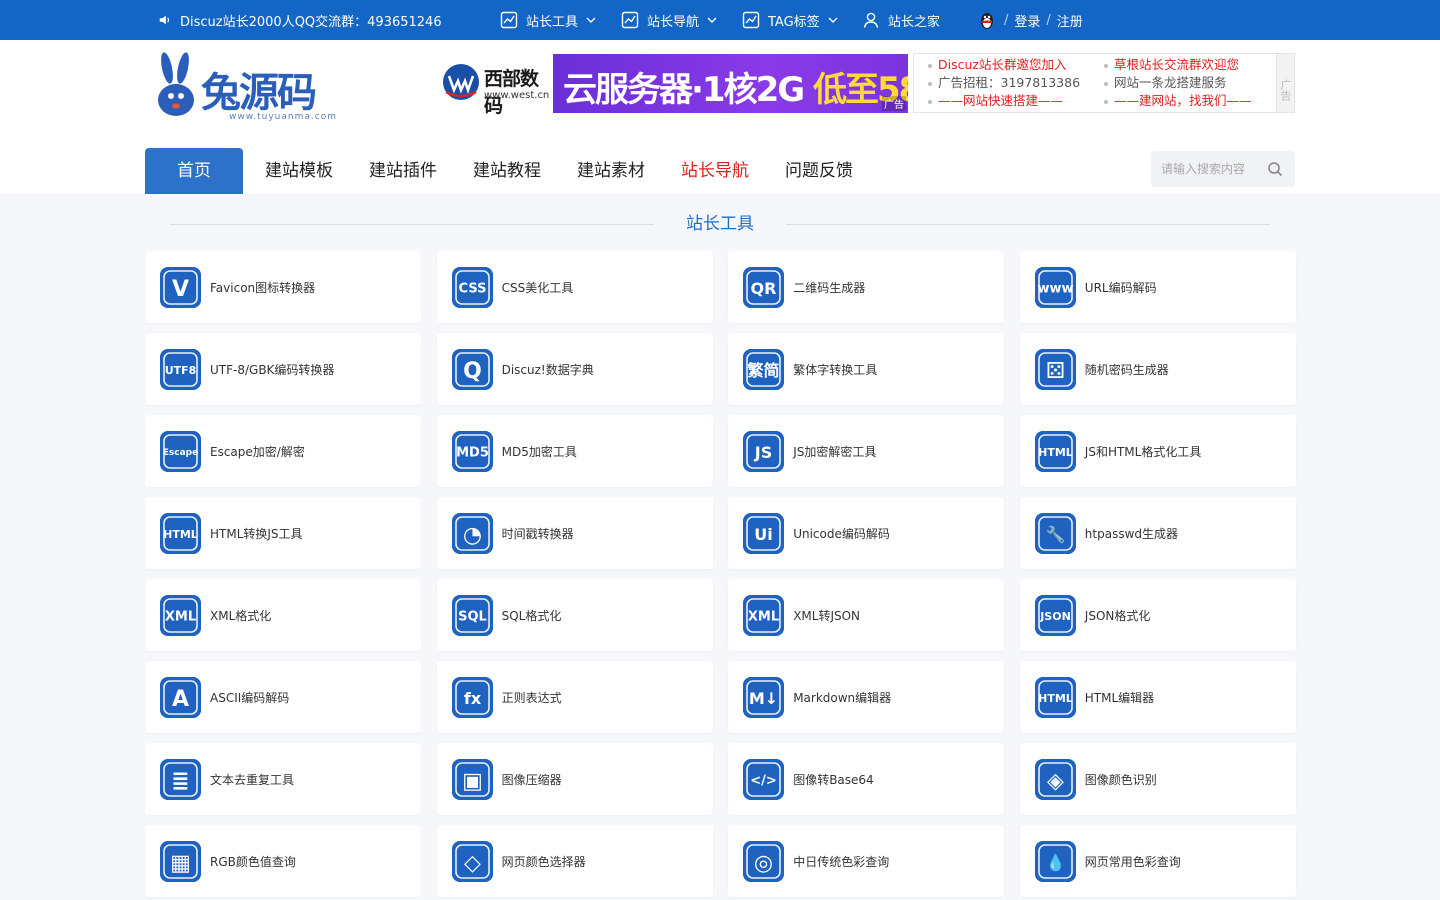 This screenshot has width=1440, height=900. Describe the element at coordinates (543, 861) in the screenshot. I see `tool-name: 网页颜色选择器` at that location.